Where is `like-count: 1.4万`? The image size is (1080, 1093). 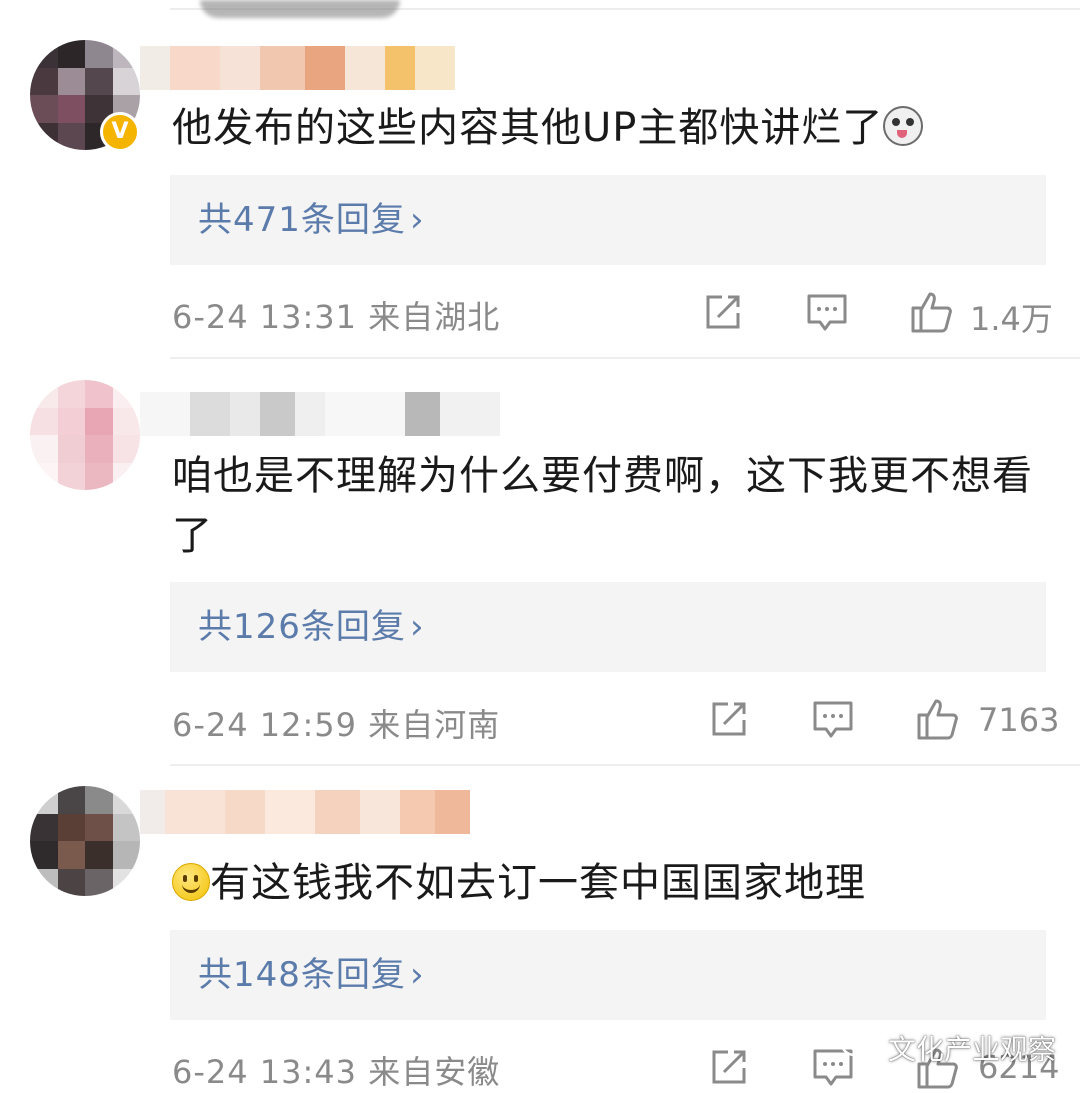 like-count: 1.4万 is located at coordinates (1011, 319).